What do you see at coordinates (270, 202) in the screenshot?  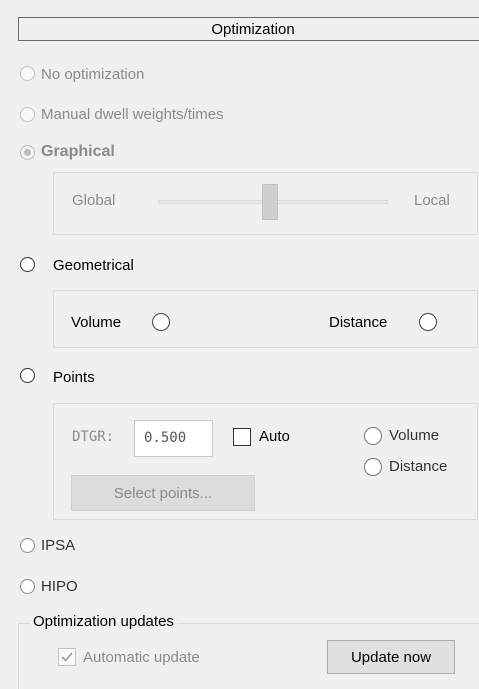 I see `global-local-slider-thumb` at bounding box center [270, 202].